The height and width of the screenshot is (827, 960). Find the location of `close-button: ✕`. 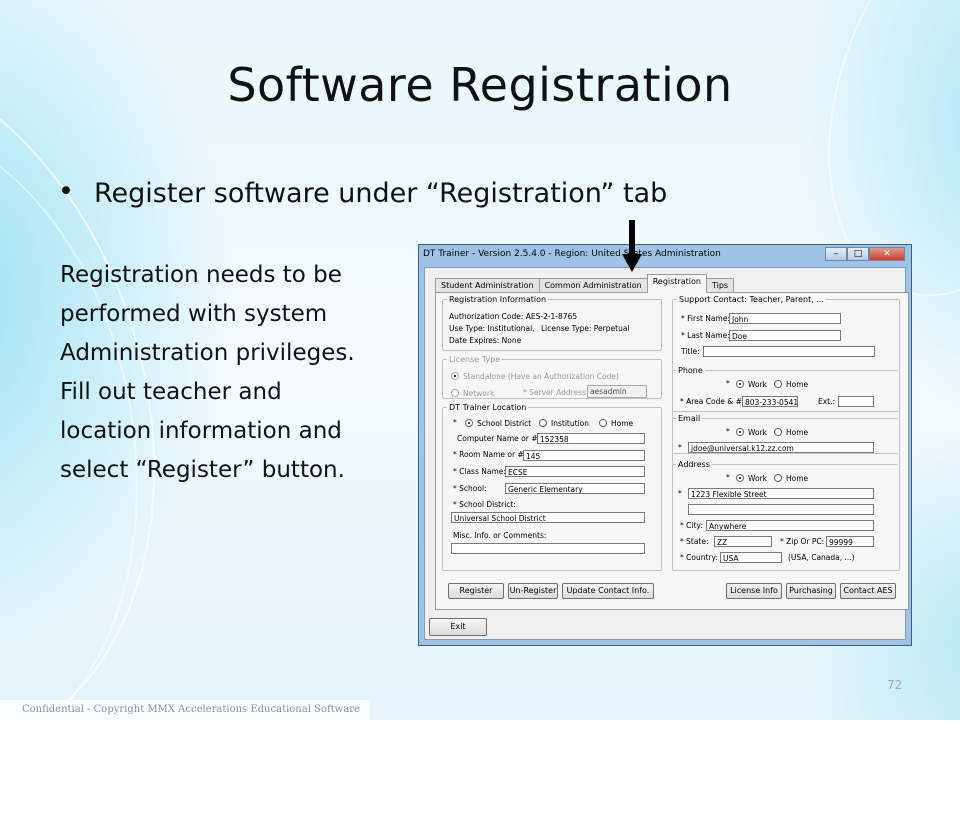

close-button: ✕ is located at coordinates (887, 254).